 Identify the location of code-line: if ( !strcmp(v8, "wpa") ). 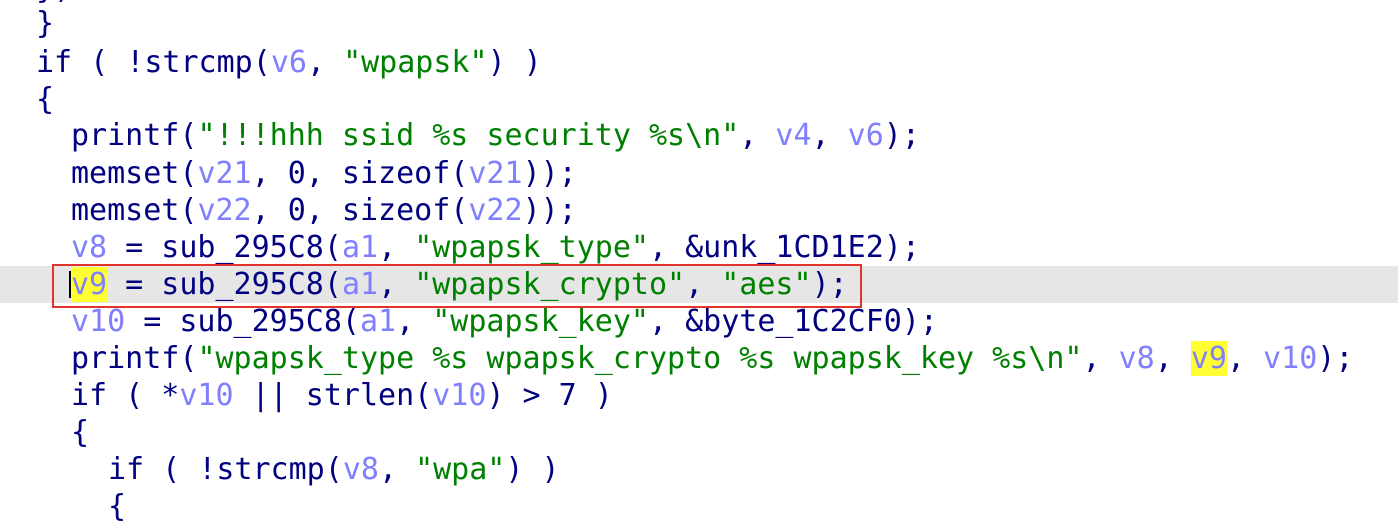
(699, 469).